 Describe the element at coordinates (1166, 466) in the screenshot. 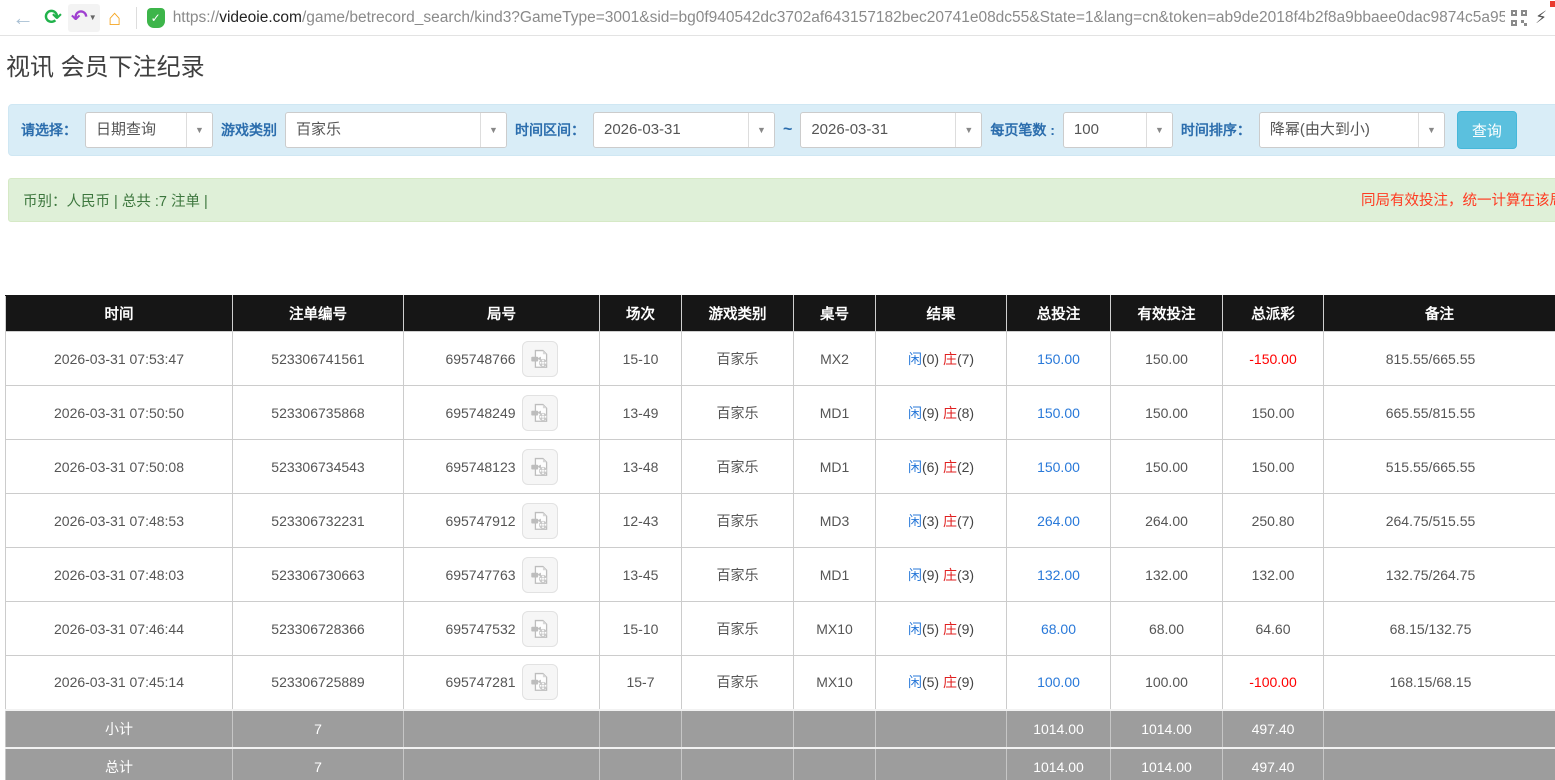

I see `cell-valid-bet: 150.00` at that location.